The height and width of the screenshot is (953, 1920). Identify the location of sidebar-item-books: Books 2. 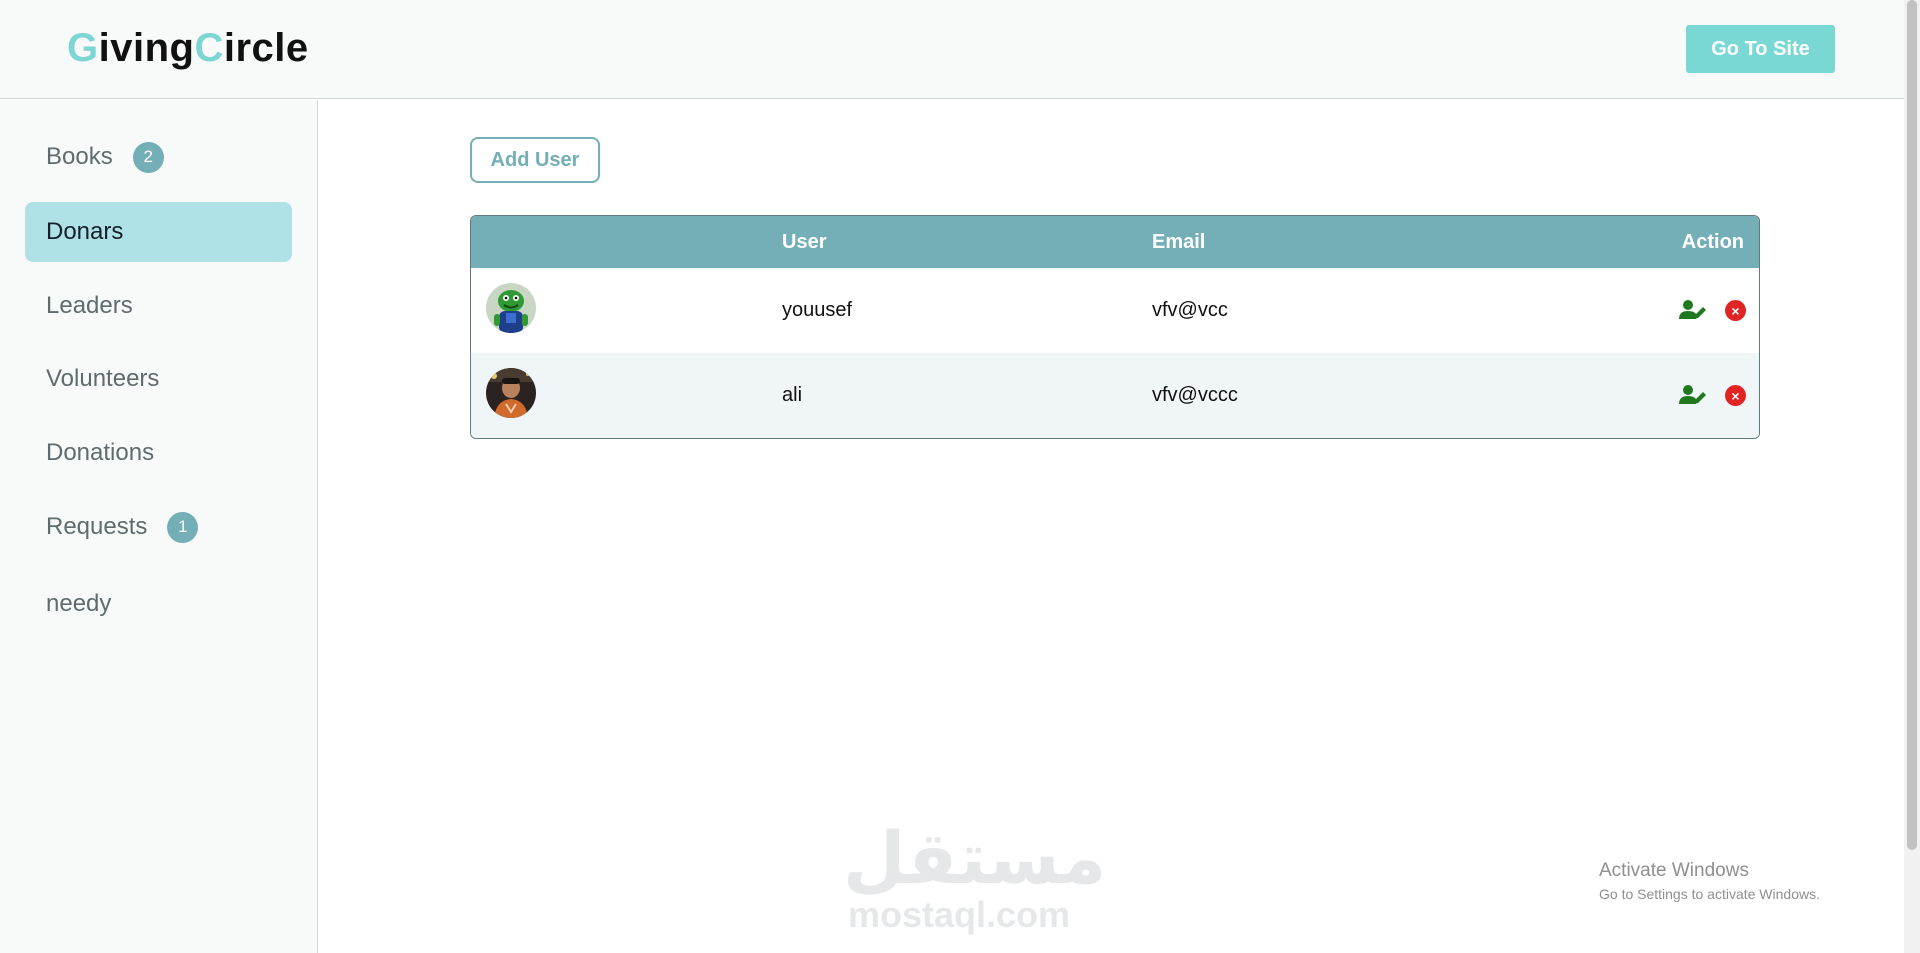
(158, 157).